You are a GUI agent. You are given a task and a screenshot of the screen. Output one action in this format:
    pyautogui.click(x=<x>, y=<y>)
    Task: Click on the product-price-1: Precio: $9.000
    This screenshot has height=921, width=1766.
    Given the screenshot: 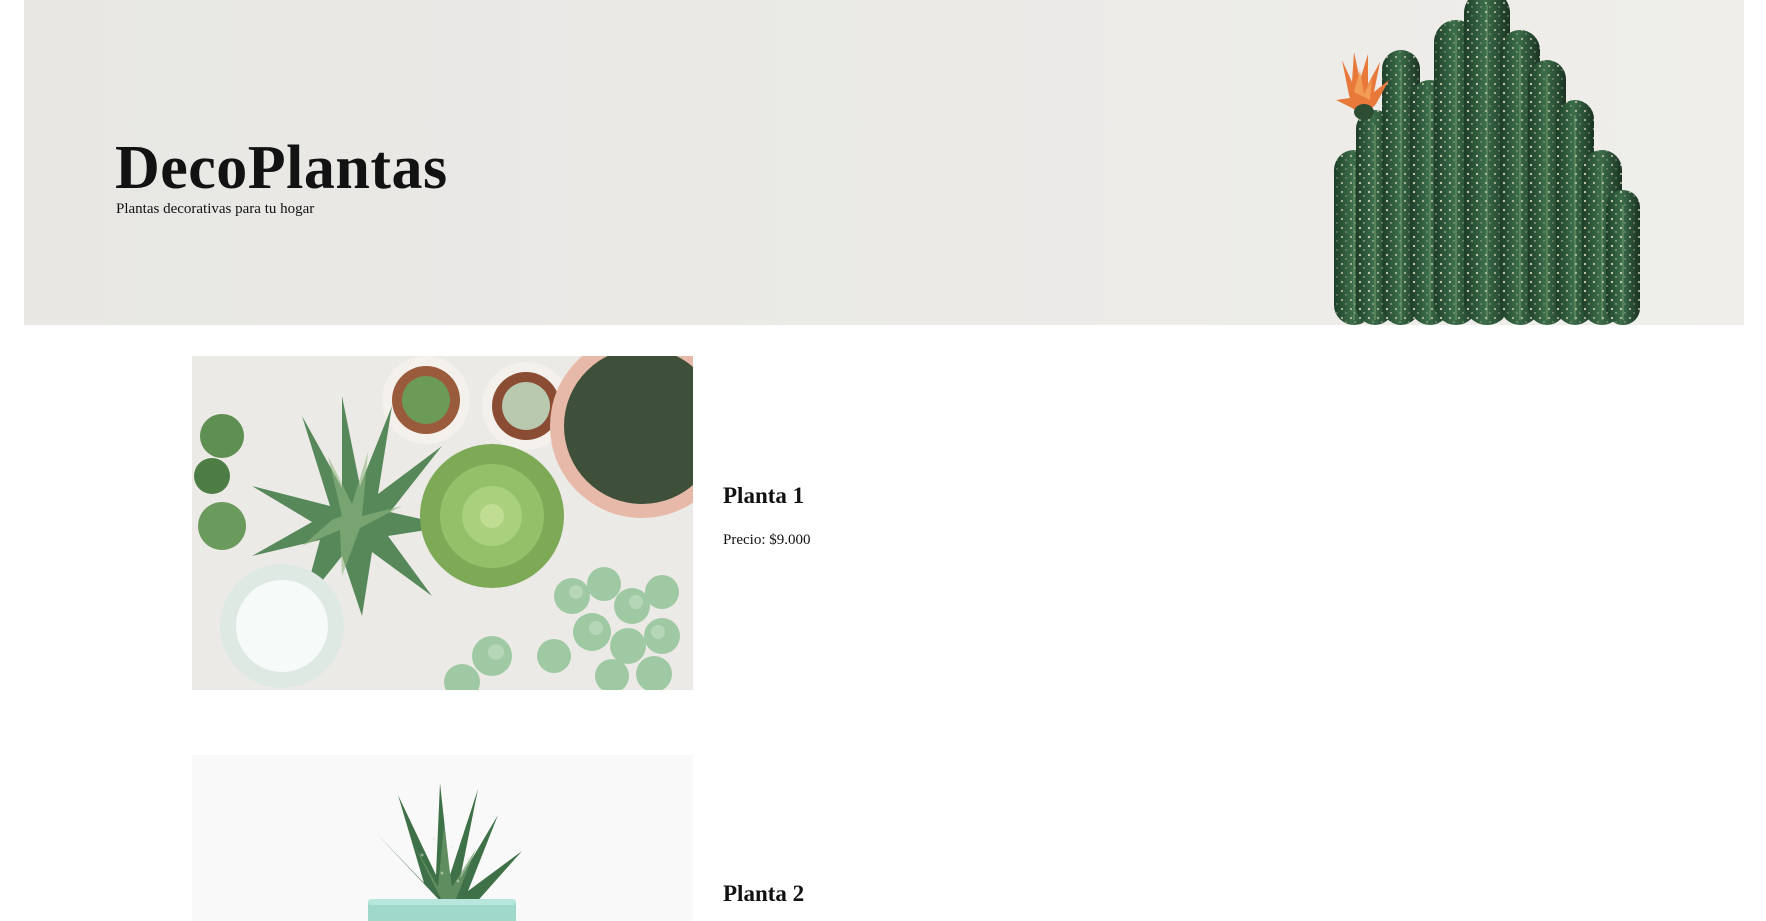 What is the action you would take?
    pyautogui.click(x=767, y=540)
    